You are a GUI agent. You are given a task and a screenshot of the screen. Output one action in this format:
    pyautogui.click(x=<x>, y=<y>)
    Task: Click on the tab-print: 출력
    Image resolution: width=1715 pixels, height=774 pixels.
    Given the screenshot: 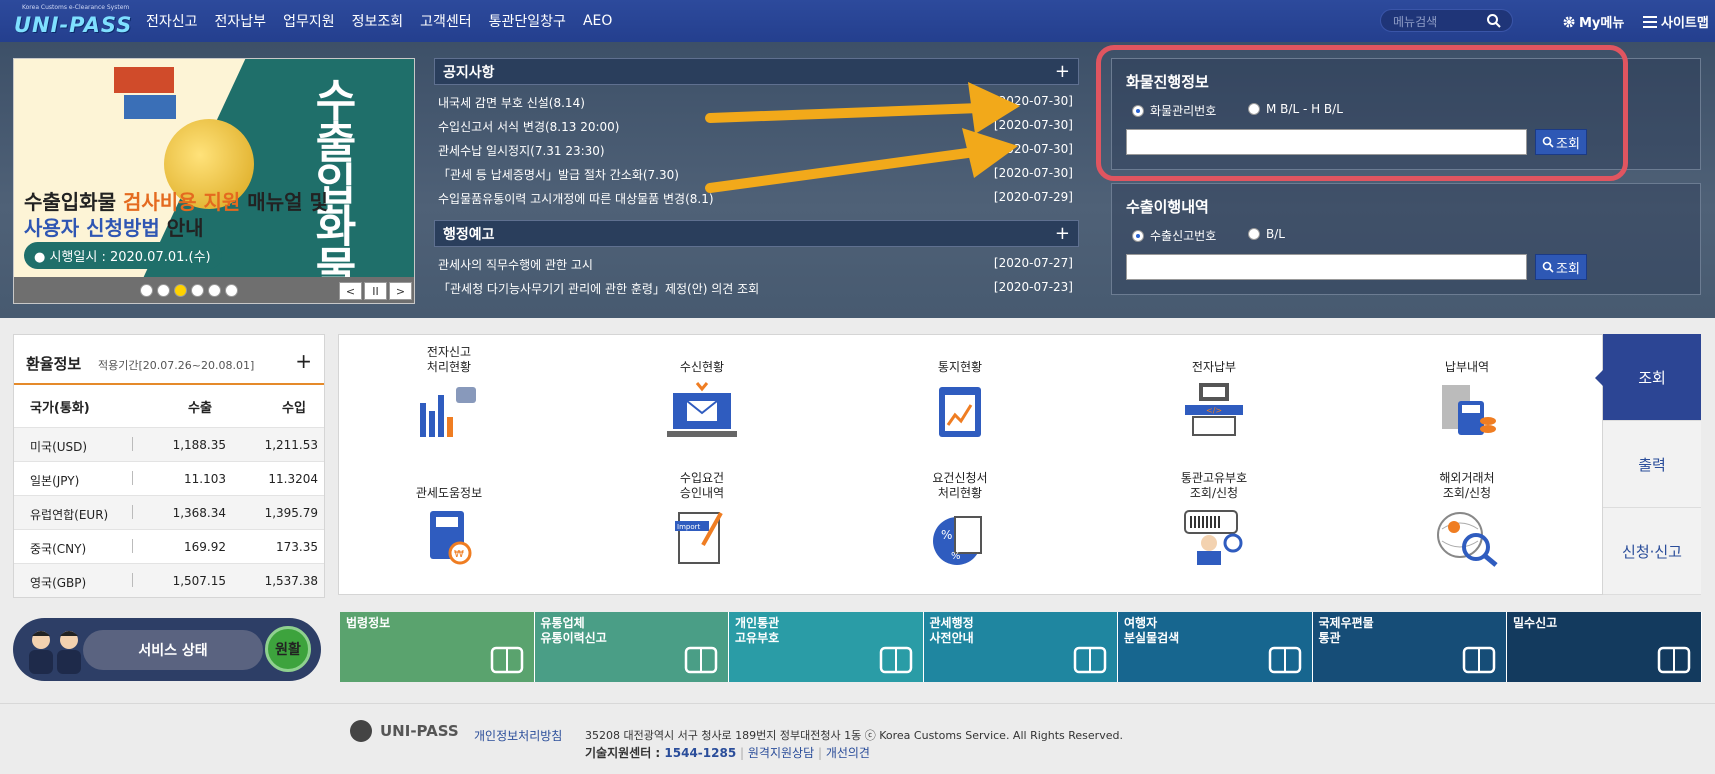 What is the action you would take?
    pyautogui.click(x=1652, y=464)
    